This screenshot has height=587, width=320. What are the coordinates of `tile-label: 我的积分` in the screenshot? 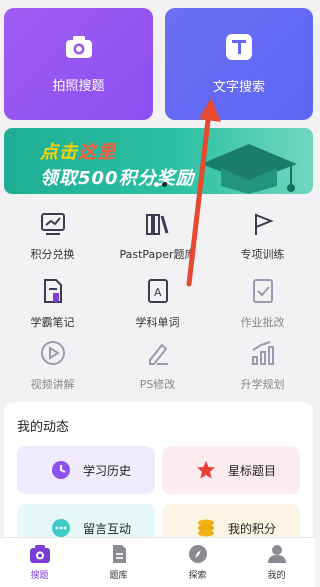 It's located at (252, 528).